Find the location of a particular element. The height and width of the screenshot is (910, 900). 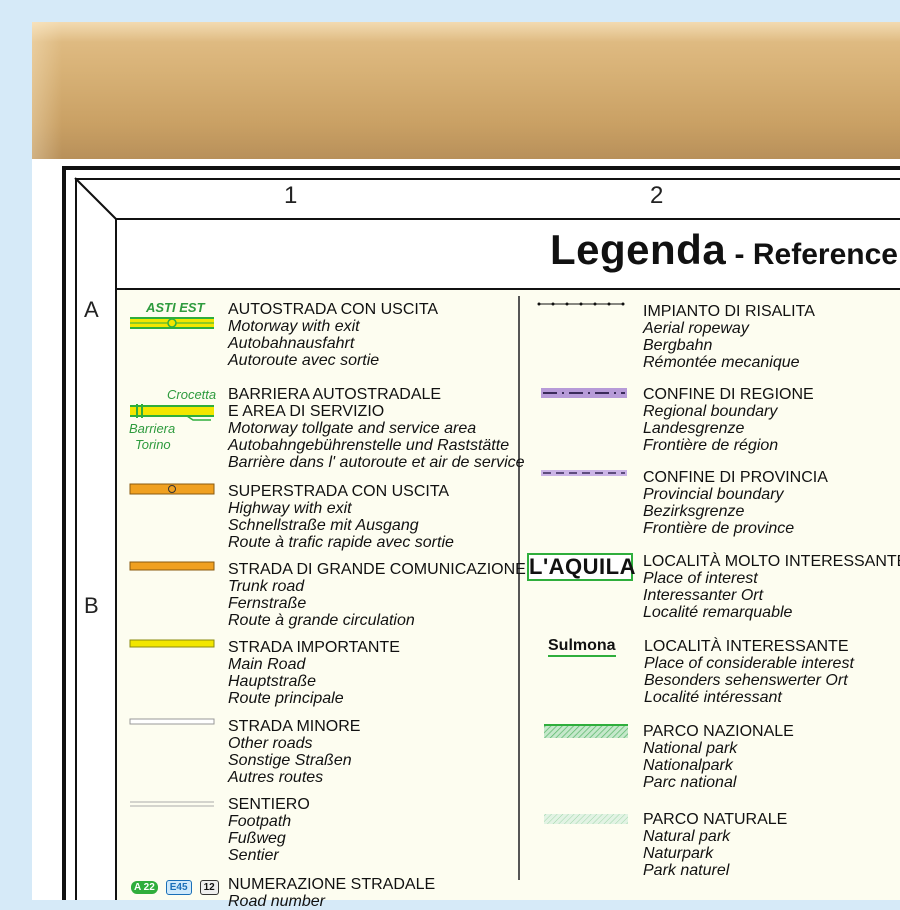

legend-entry-footpath: SENTIERO Footpath Fußweg Sentier is located at coordinates (269, 830).